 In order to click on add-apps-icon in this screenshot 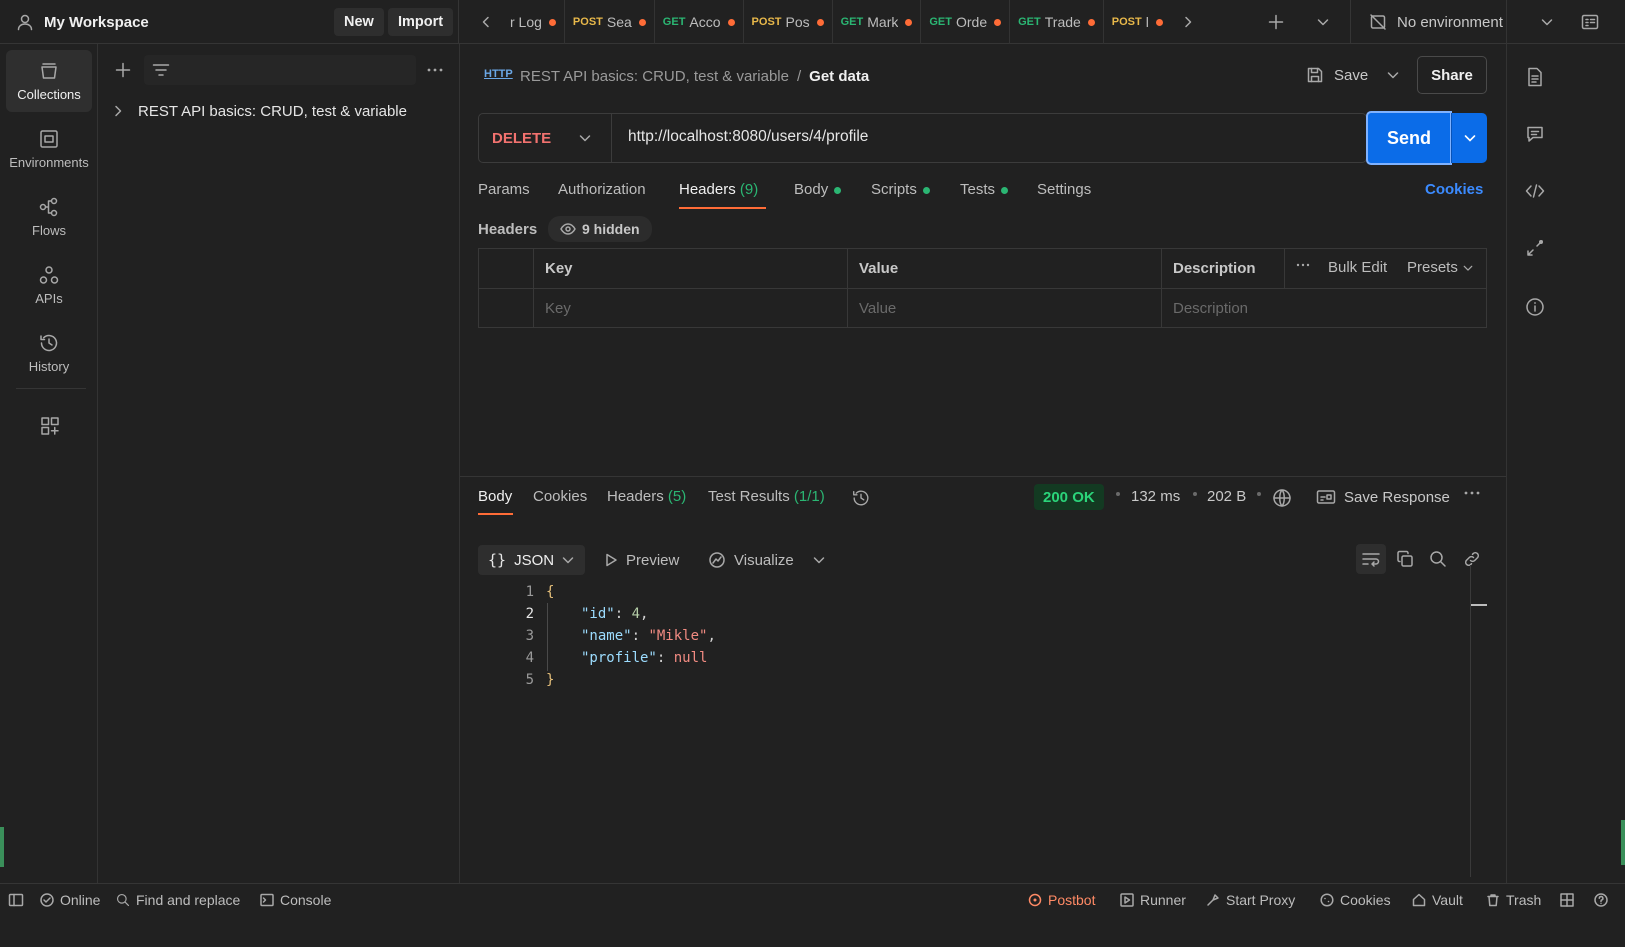, I will do `click(50, 426)`.